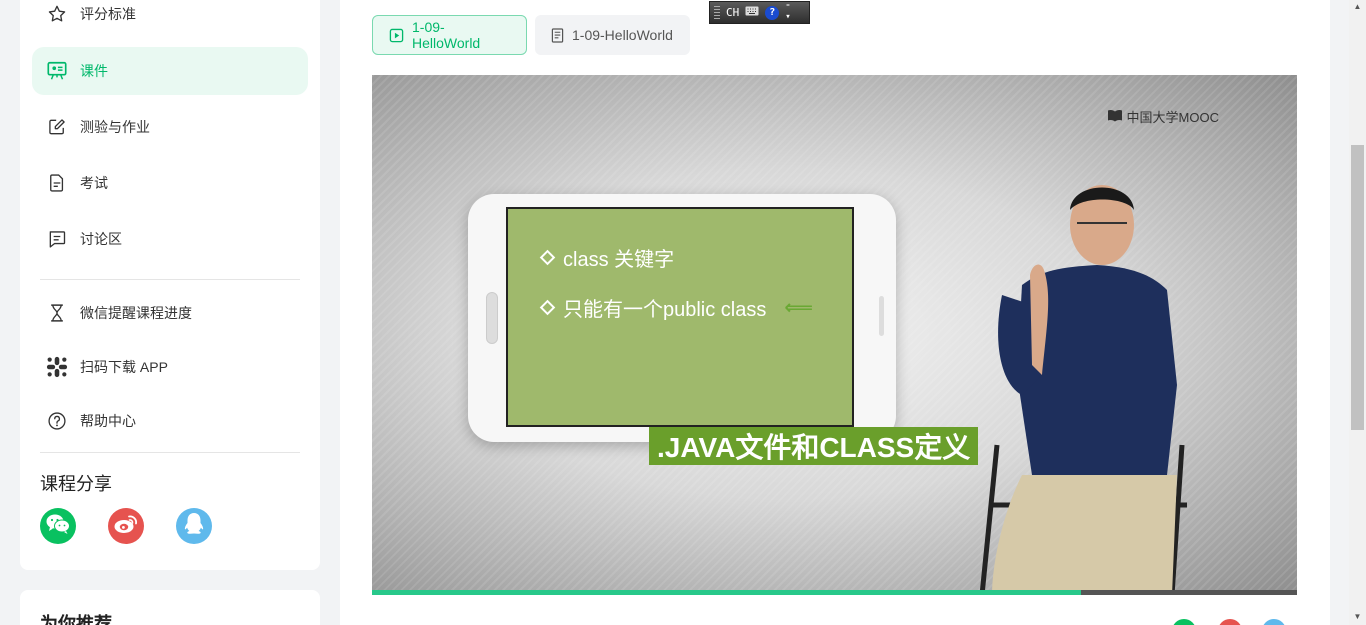  Describe the element at coordinates (170, 367) in the screenshot. I see `sidebar-item-download-app: 扫码下载 APP` at that location.